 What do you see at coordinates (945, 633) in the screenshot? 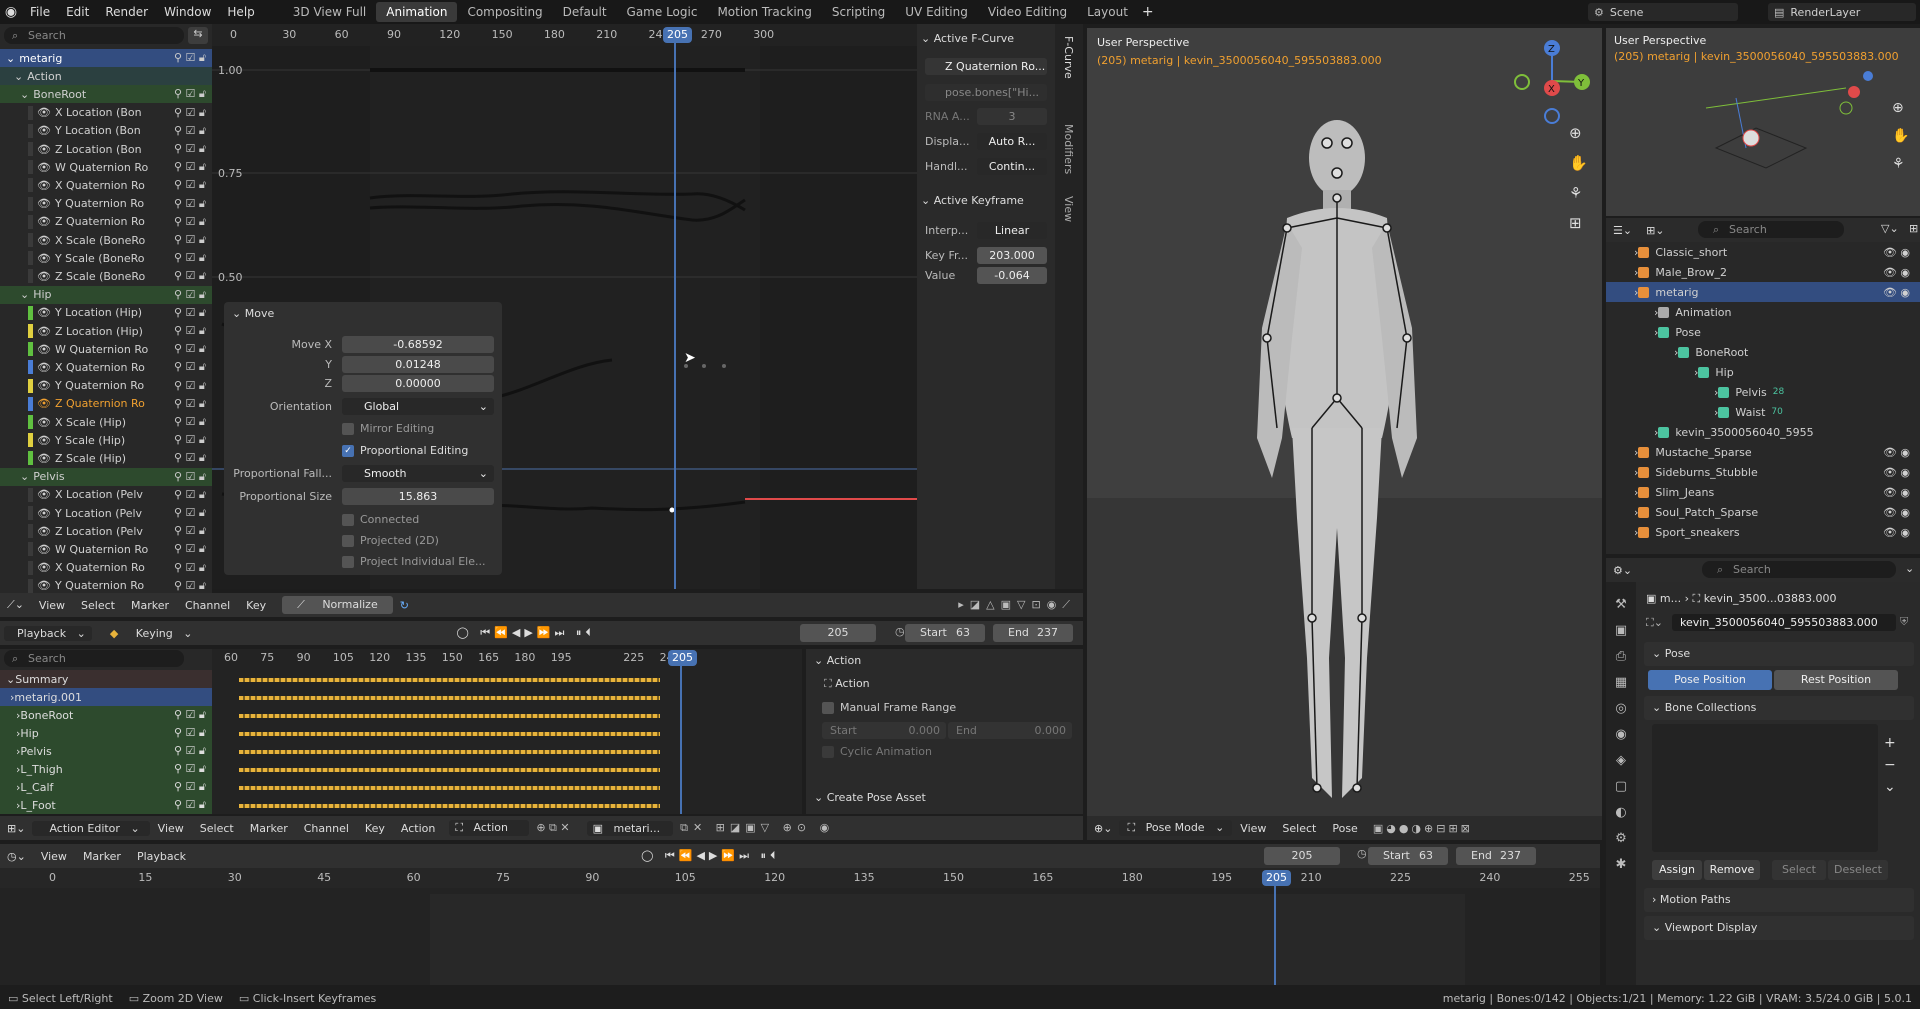
I see `start-frame-field: Start 63` at bounding box center [945, 633].